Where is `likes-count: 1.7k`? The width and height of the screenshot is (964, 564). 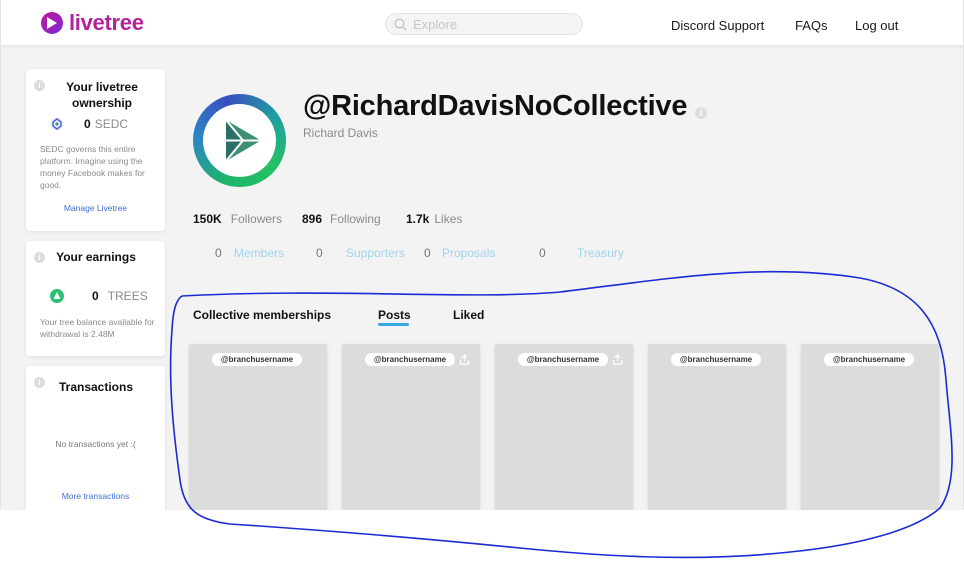 likes-count: 1.7k is located at coordinates (418, 219).